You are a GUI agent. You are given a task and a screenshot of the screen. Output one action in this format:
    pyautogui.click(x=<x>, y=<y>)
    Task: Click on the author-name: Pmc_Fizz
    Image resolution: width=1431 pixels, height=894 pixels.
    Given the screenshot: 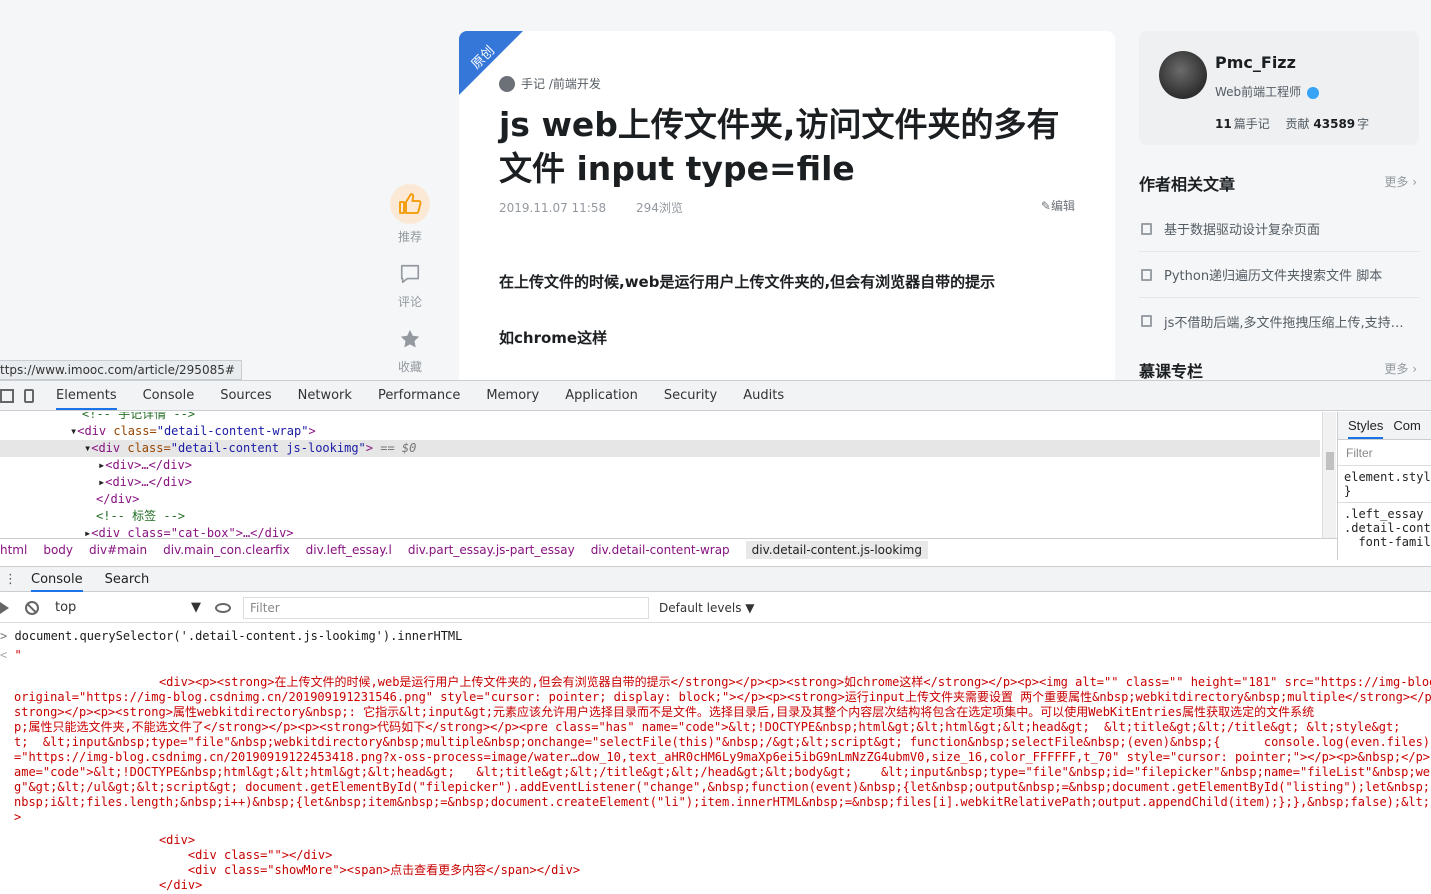 What is the action you would take?
    pyautogui.click(x=1255, y=62)
    